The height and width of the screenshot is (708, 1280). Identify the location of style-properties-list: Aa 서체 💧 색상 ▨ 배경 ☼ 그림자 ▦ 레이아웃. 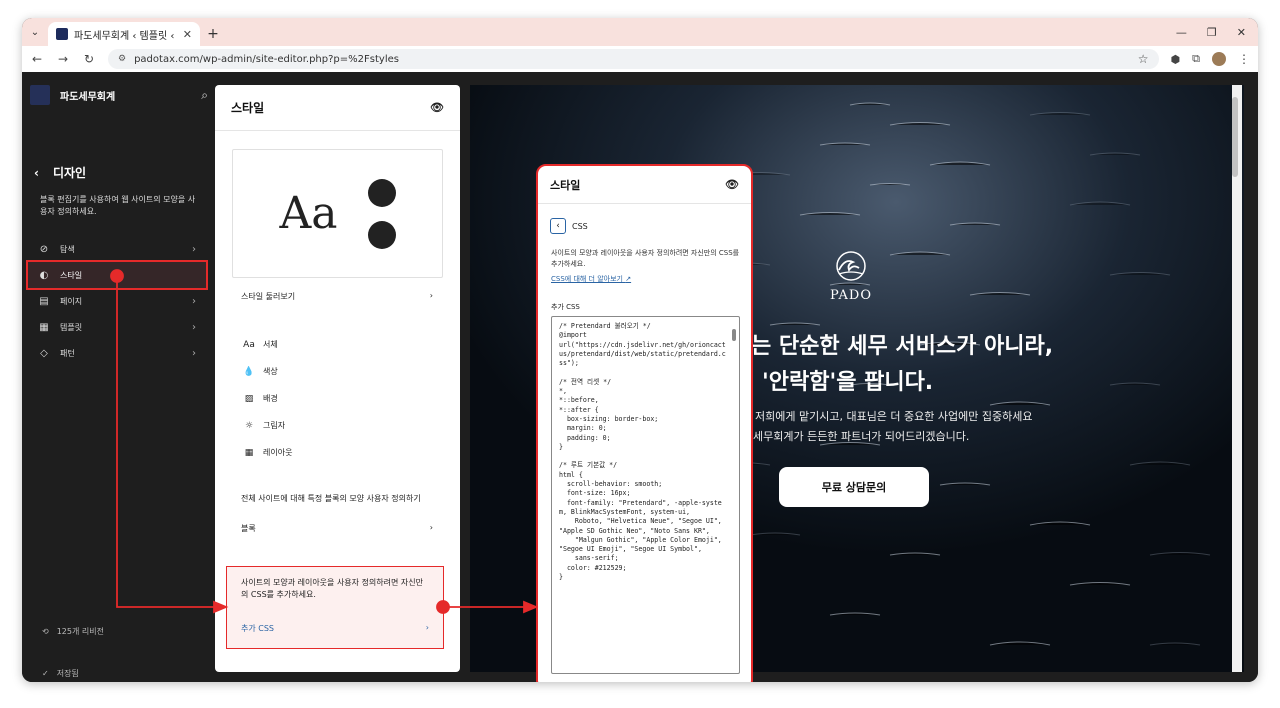
(338, 398).